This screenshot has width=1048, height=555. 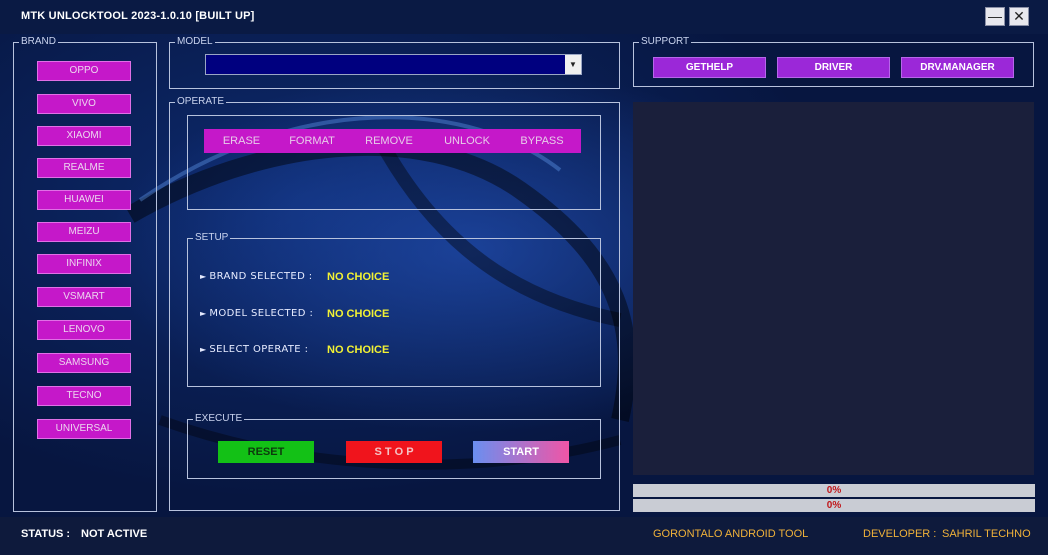 I want to click on brand-button-universal: UNIVERSAL, so click(x=84, y=429).